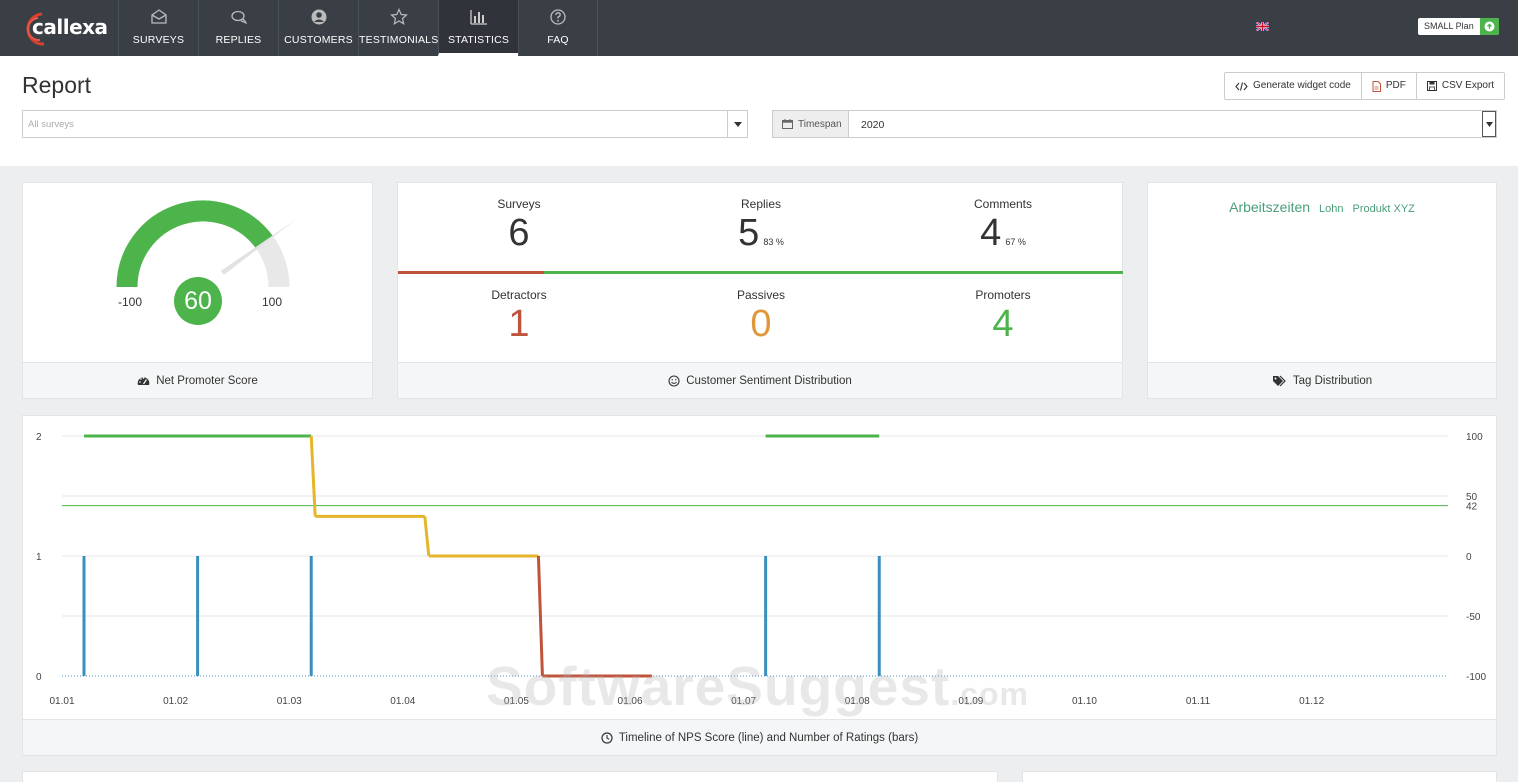 Image resolution: width=1518 pixels, height=782 pixels. What do you see at coordinates (1468, 85) in the screenshot?
I see `csv-export-label: CSV Export` at bounding box center [1468, 85].